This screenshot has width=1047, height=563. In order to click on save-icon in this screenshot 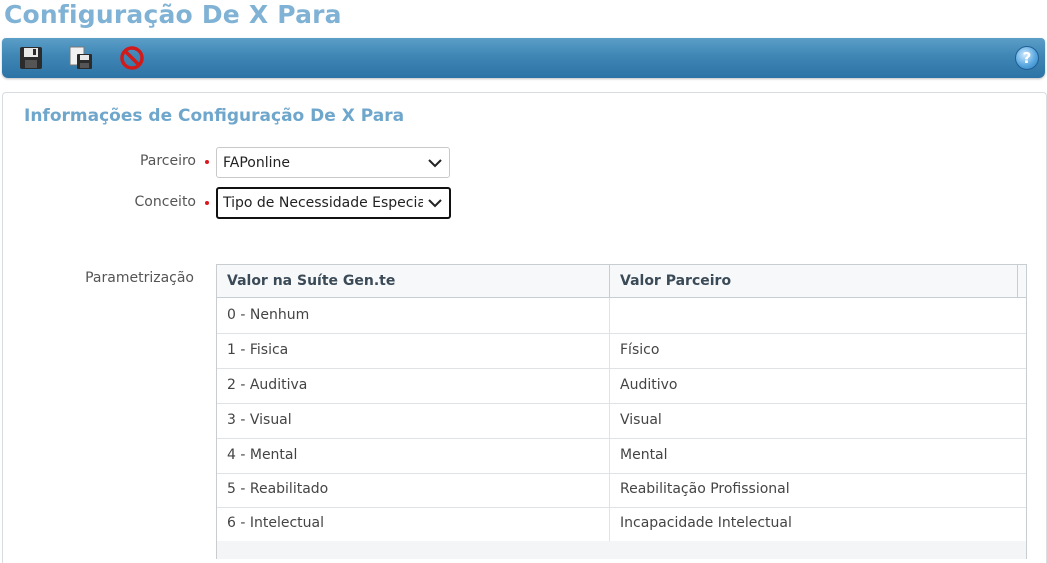, I will do `click(31, 58)`.